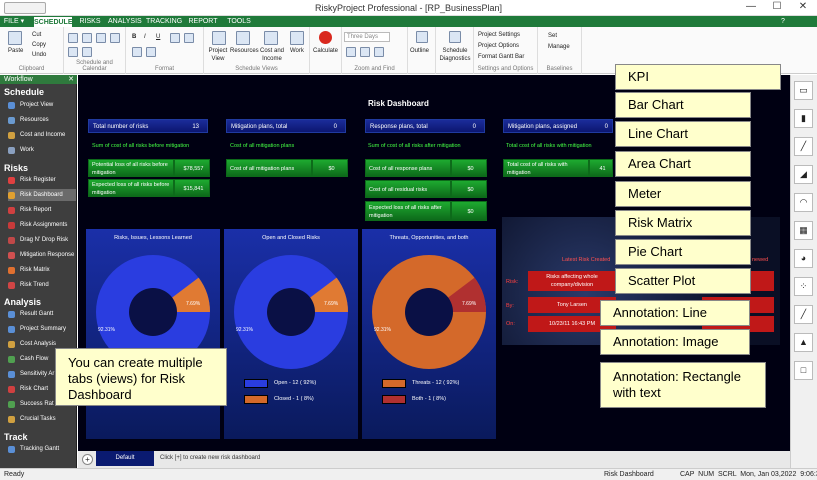 This screenshot has width=817, height=480. What do you see at coordinates (87, 52) in the screenshot?
I see `move-right-icon` at bounding box center [87, 52].